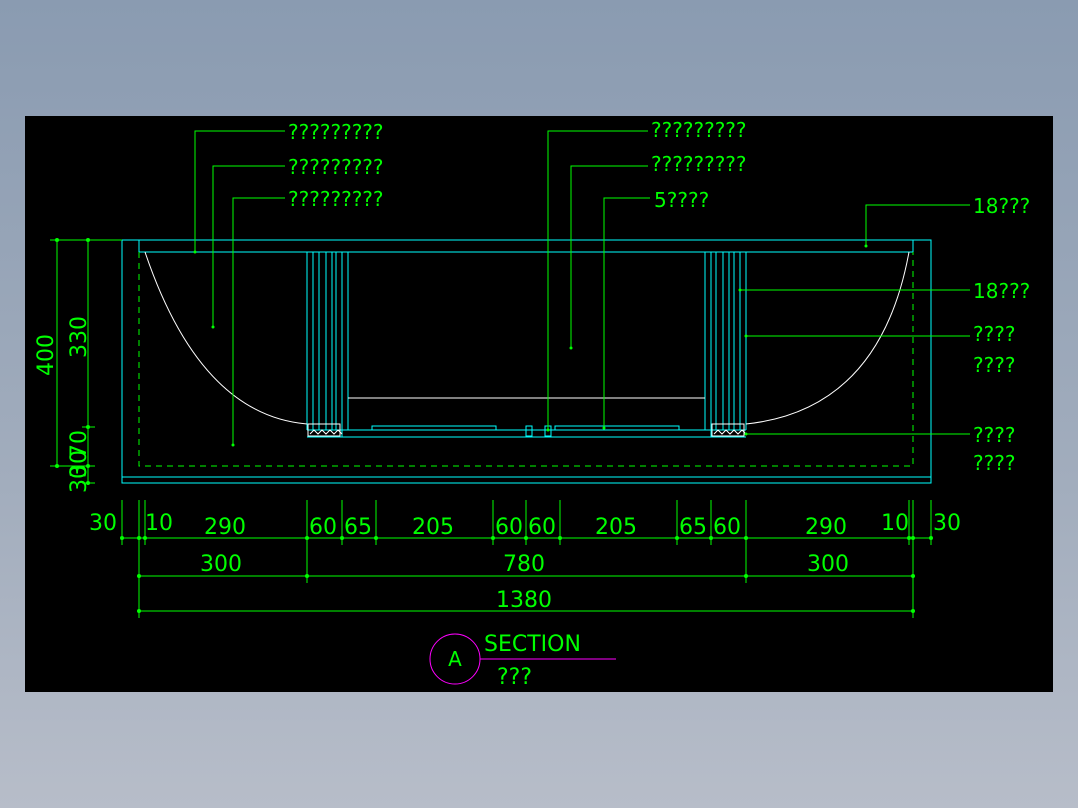 The image size is (1078, 808). Describe the element at coordinates (542, 527) in the screenshot. I see `dim-row1-7: 60` at that location.